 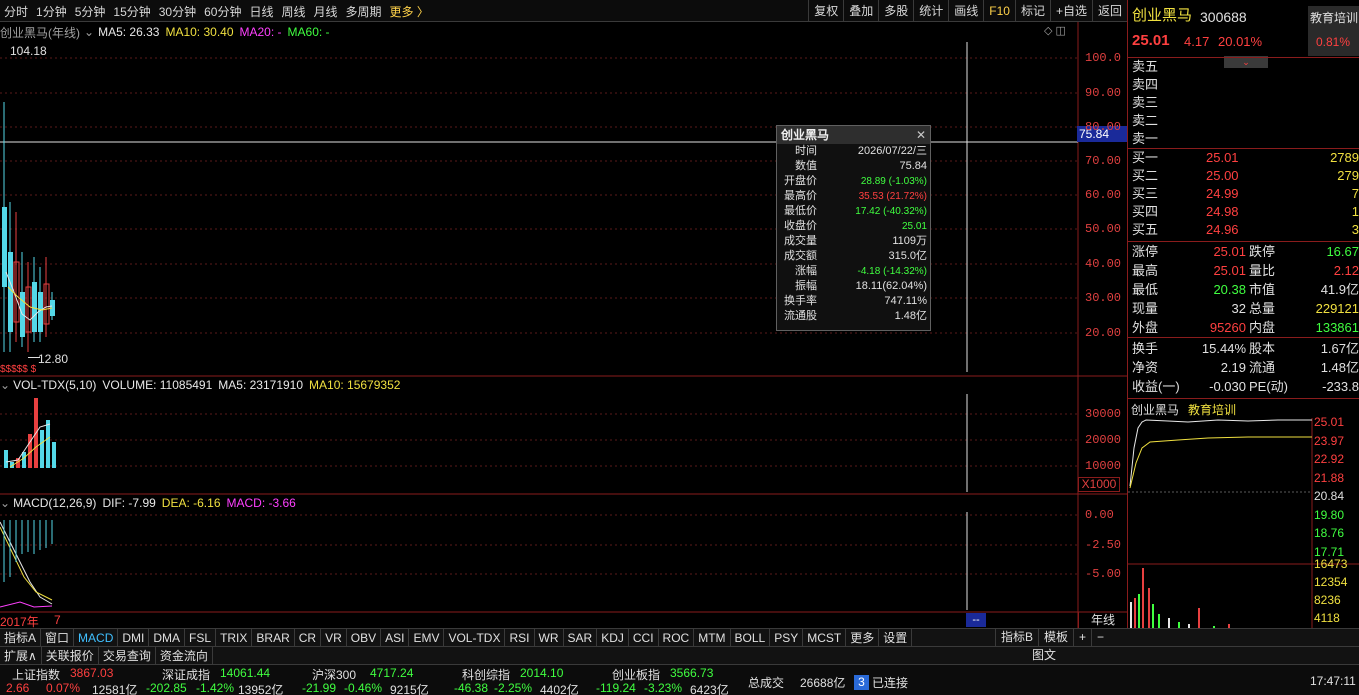 I want to click on indicator-tab: CCI, so click(x=644, y=637).